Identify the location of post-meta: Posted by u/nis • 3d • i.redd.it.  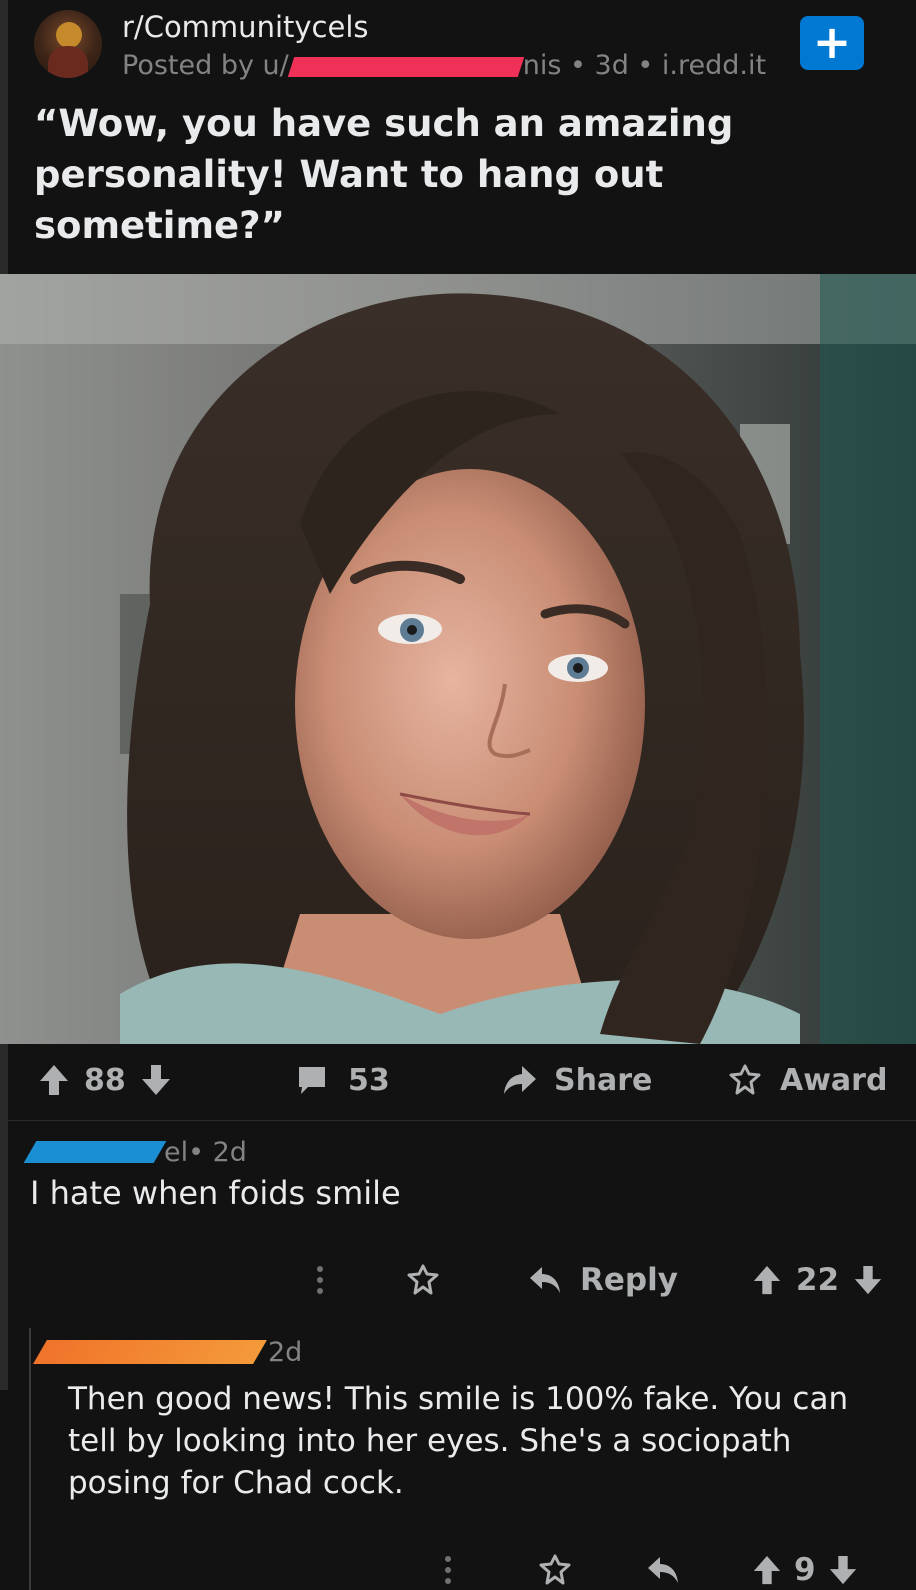
(444, 65).